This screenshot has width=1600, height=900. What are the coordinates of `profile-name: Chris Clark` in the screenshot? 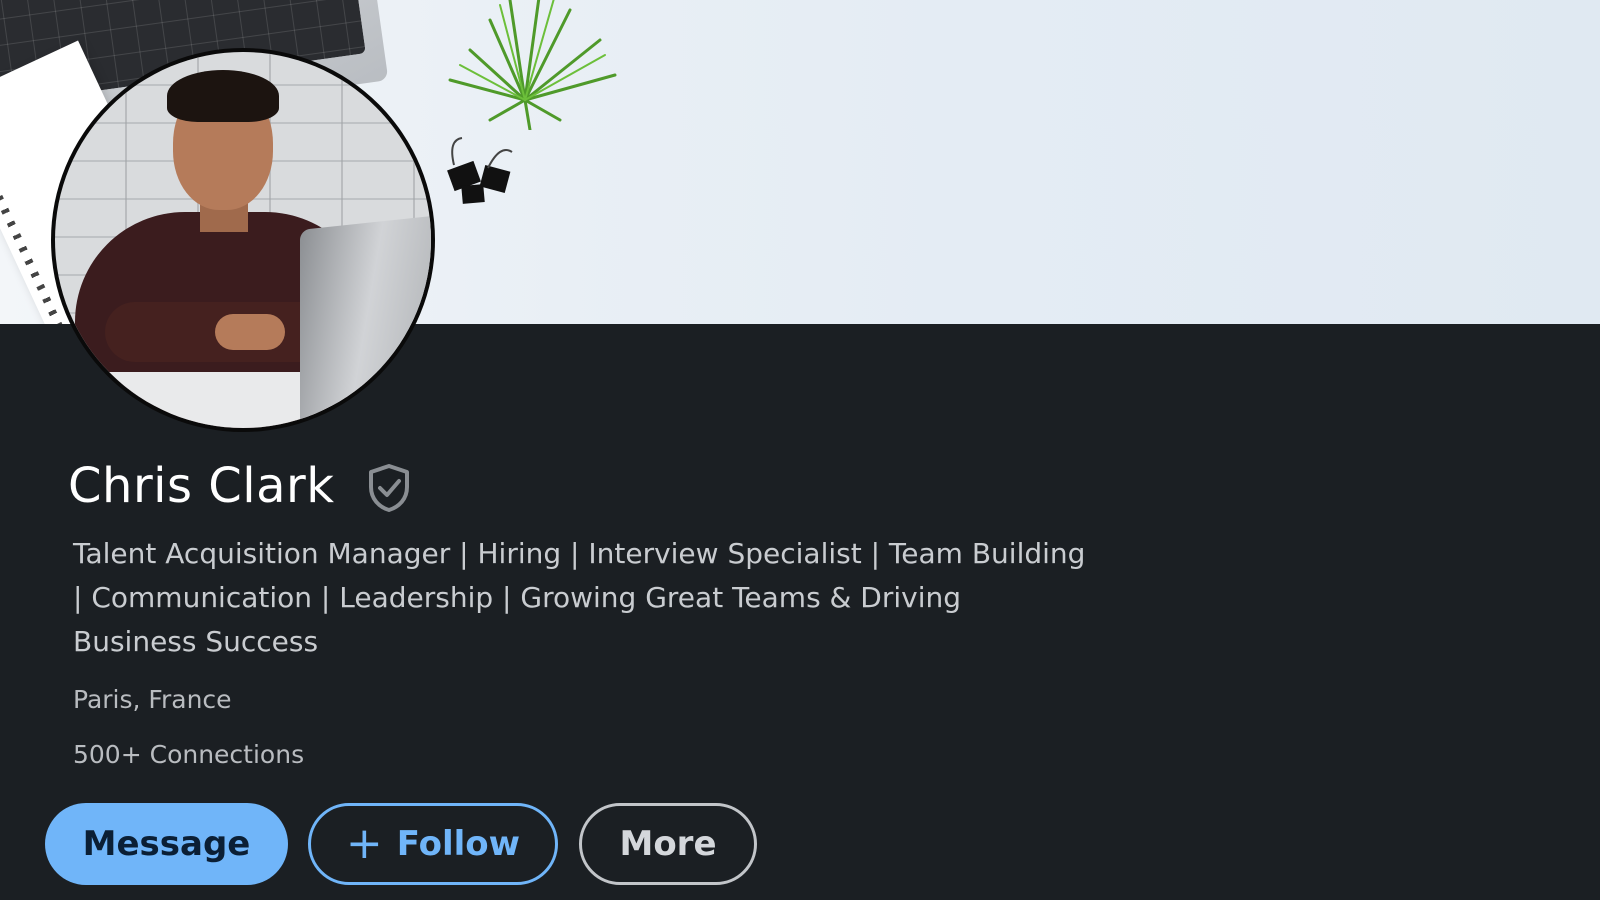 It's located at (201, 486).